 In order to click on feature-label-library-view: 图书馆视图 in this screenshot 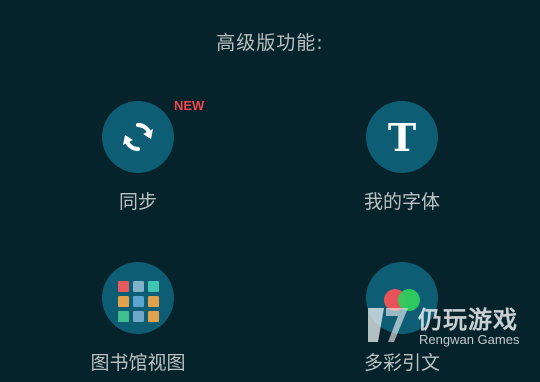, I will do `click(138, 363)`.